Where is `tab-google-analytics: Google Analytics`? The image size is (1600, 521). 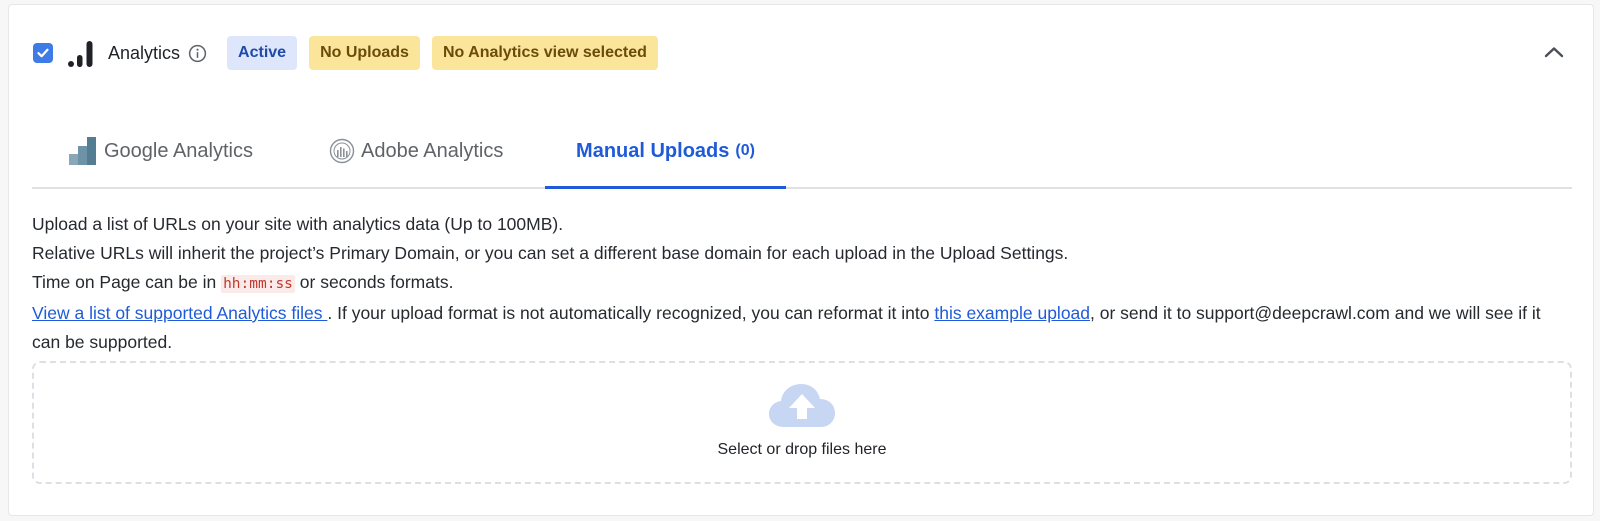 tab-google-analytics: Google Analytics is located at coordinates (160, 151).